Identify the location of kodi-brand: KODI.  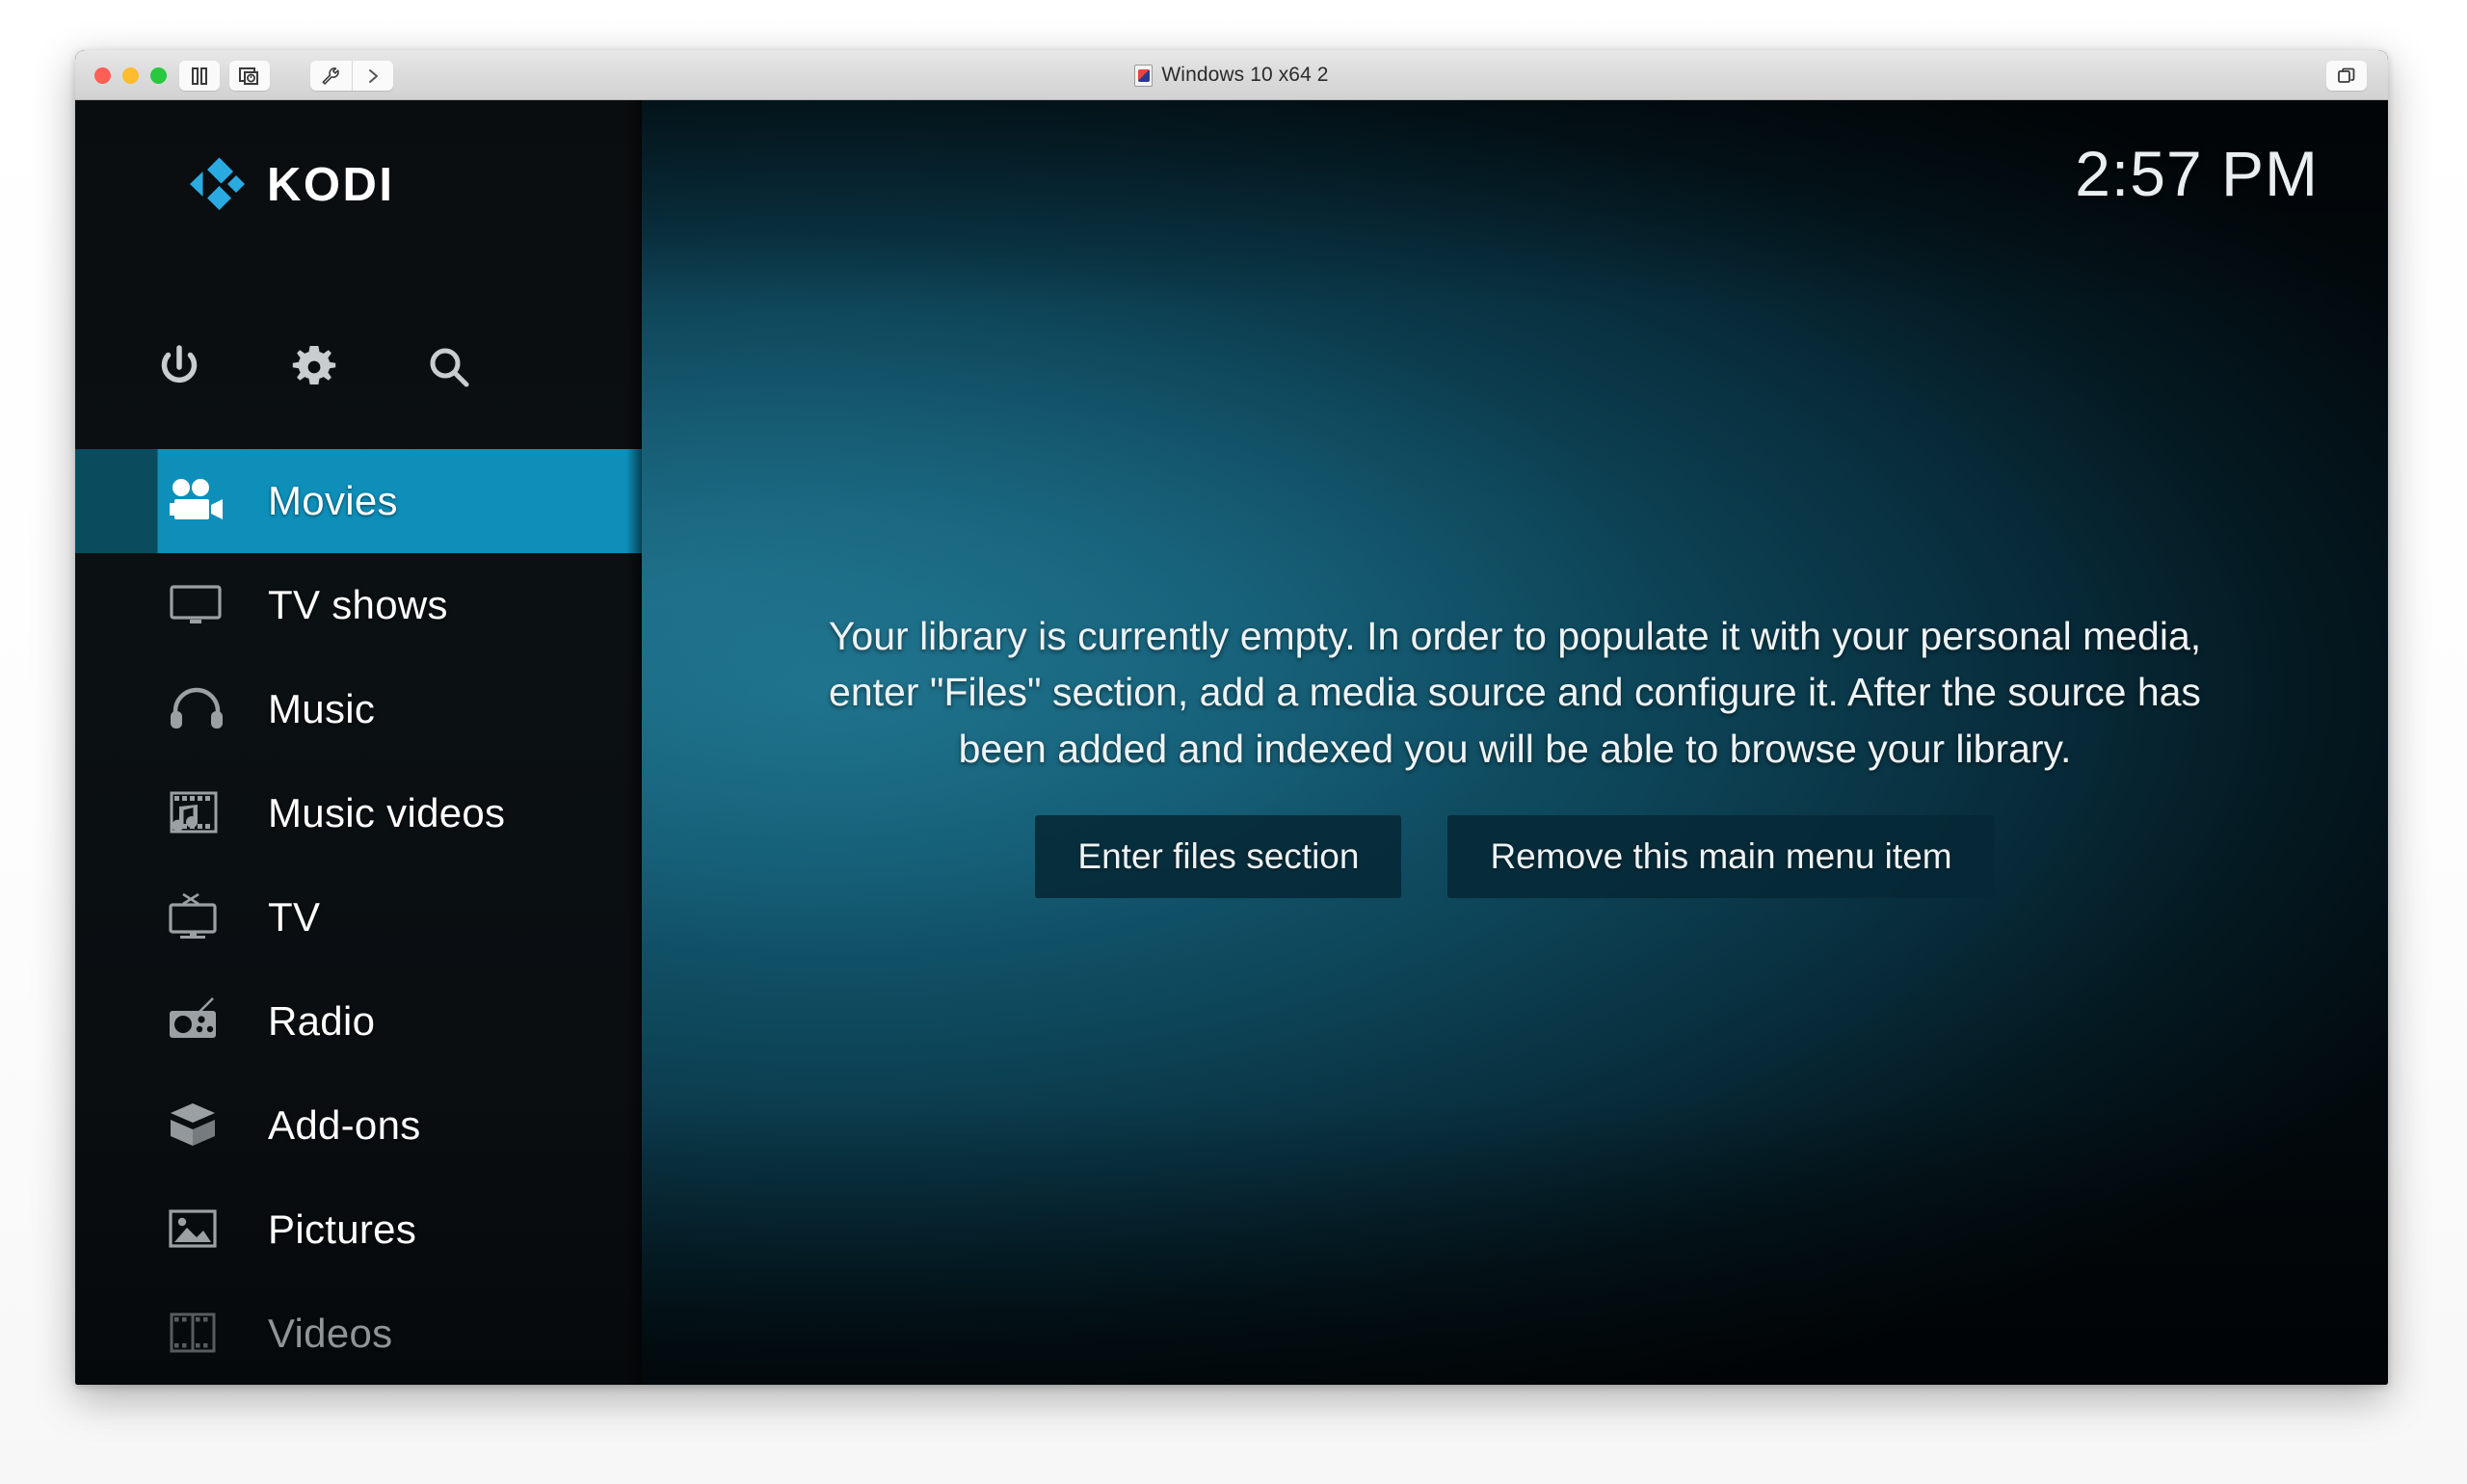
(290, 185).